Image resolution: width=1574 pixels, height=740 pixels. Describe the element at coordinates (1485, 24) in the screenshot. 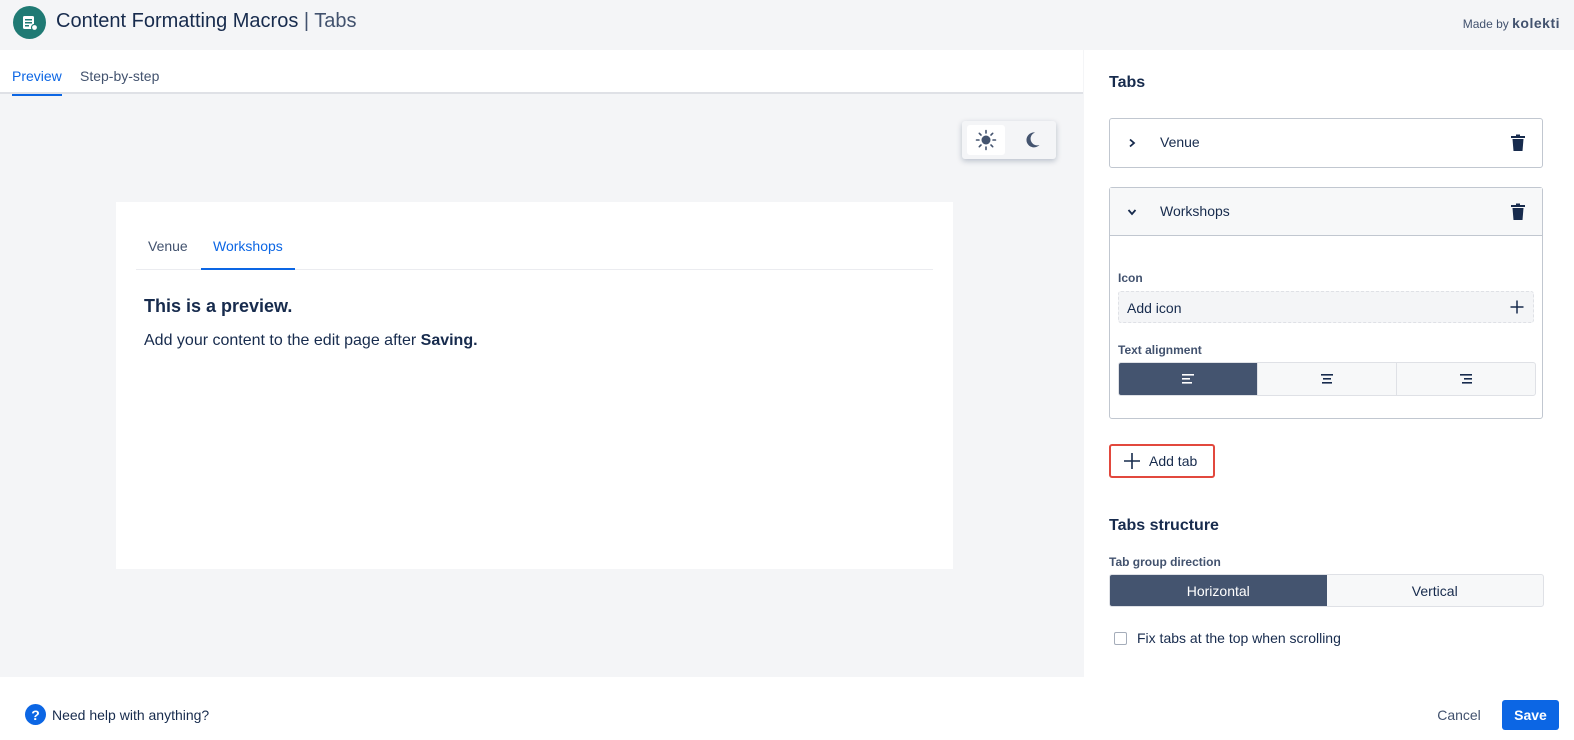

I see `made-by-label: Made by` at that location.